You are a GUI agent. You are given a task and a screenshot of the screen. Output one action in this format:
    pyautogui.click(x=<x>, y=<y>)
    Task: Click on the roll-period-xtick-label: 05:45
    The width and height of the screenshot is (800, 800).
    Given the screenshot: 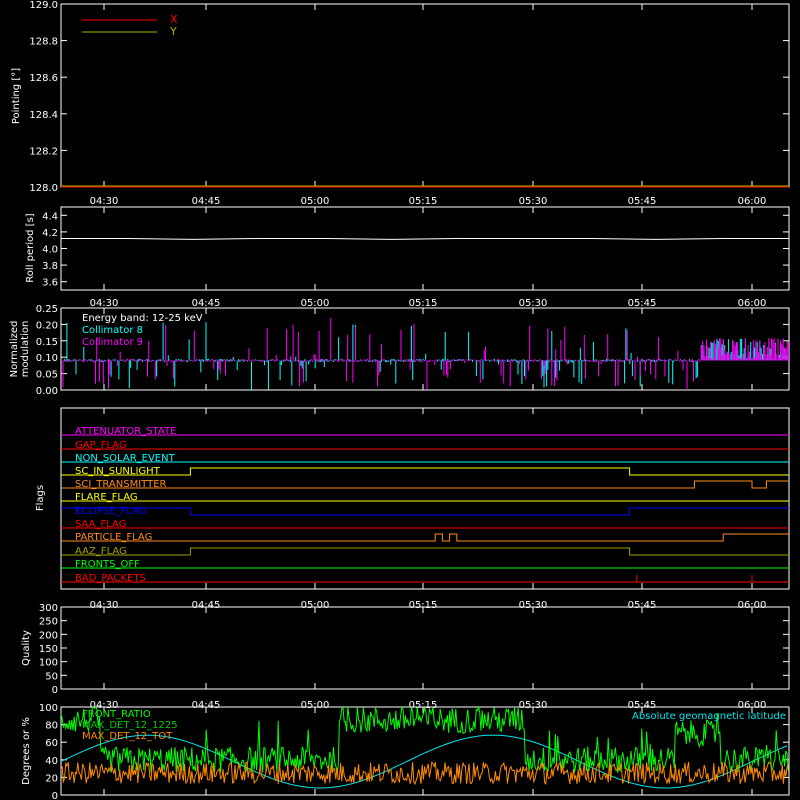 What is the action you would take?
    pyautogui.click(x=642, y=303)
    